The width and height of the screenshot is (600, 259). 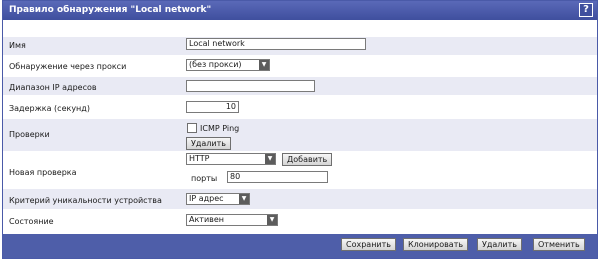 What do you see at coordinates (110, 10) in the screenshot?
I see `panel-title: Правило обнаружения "Local network"` at bounding box center [110, 10].